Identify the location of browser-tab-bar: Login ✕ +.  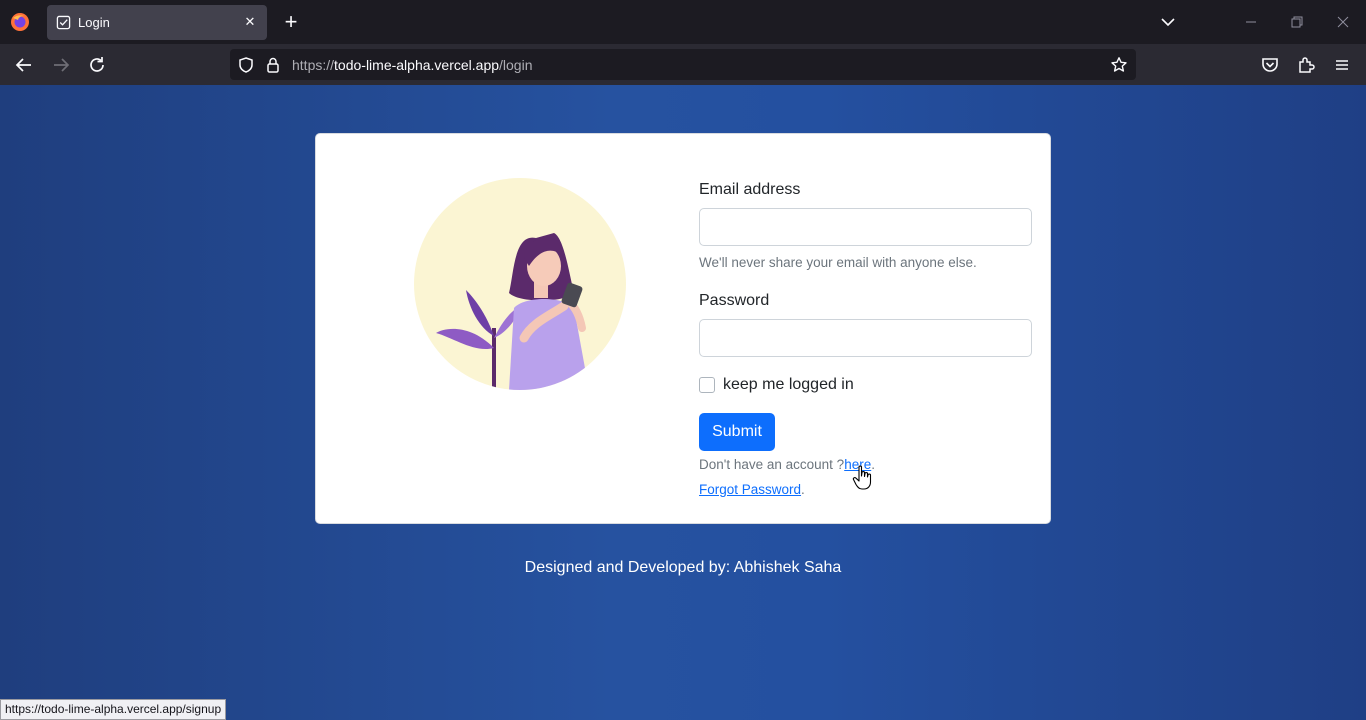
(683, 22).